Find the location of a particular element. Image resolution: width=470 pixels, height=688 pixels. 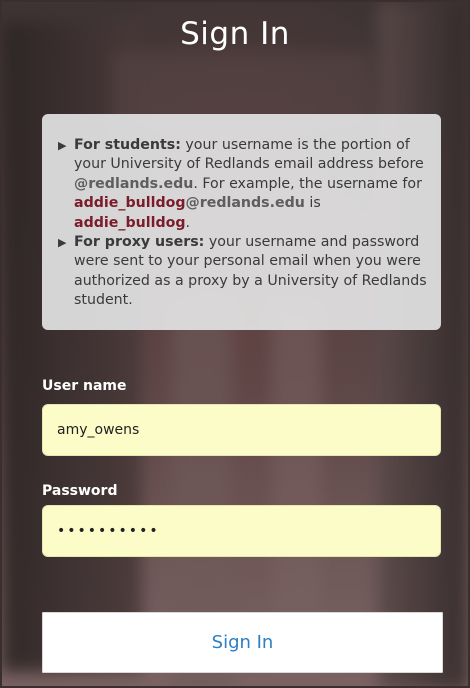

students-text: is is located at coordinates (312, 203).